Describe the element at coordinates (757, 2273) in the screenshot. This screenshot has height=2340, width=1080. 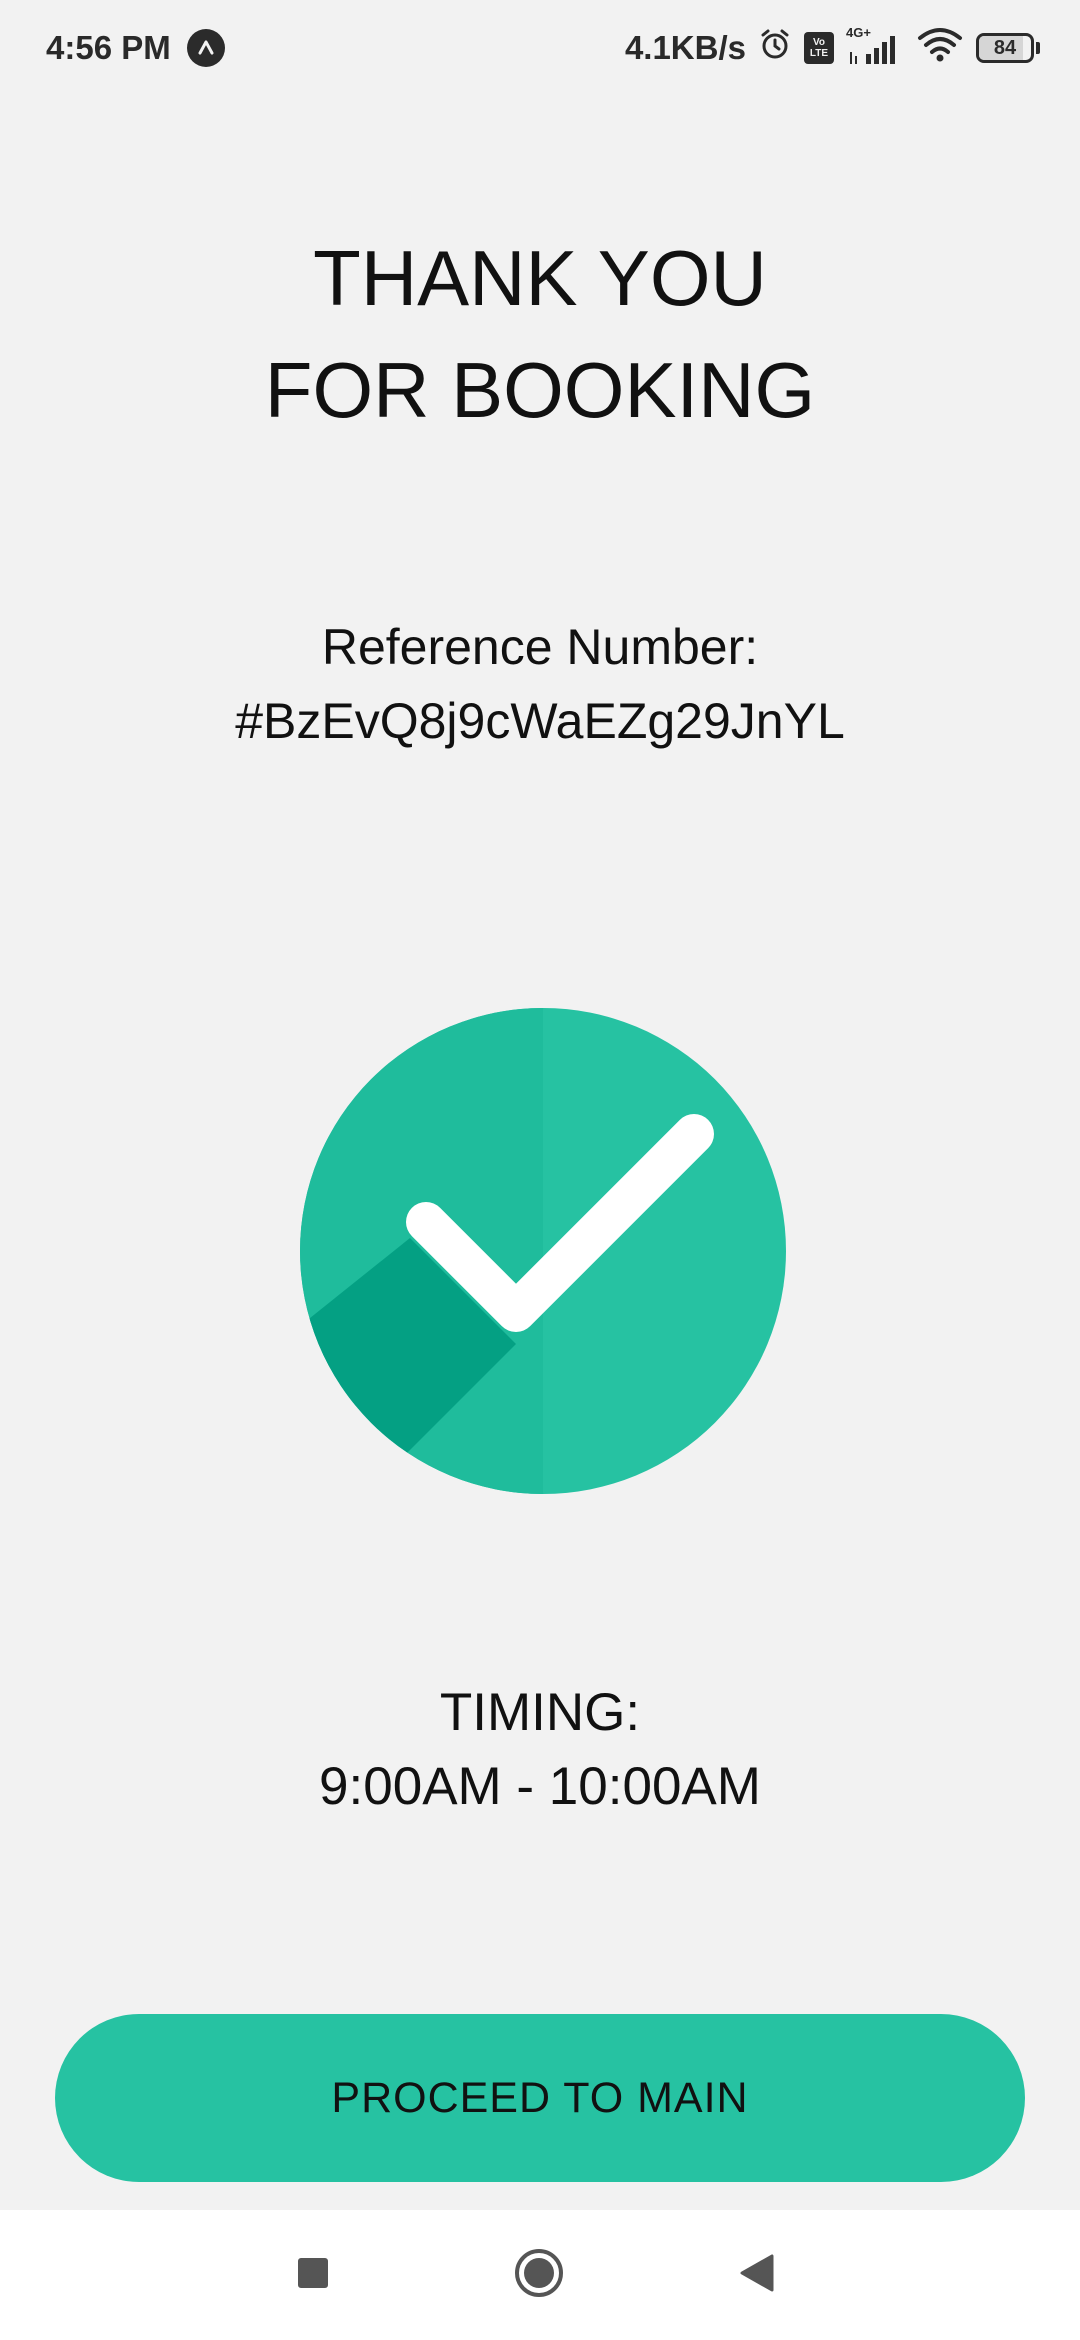
I see `back-triangle-icon` at that location.